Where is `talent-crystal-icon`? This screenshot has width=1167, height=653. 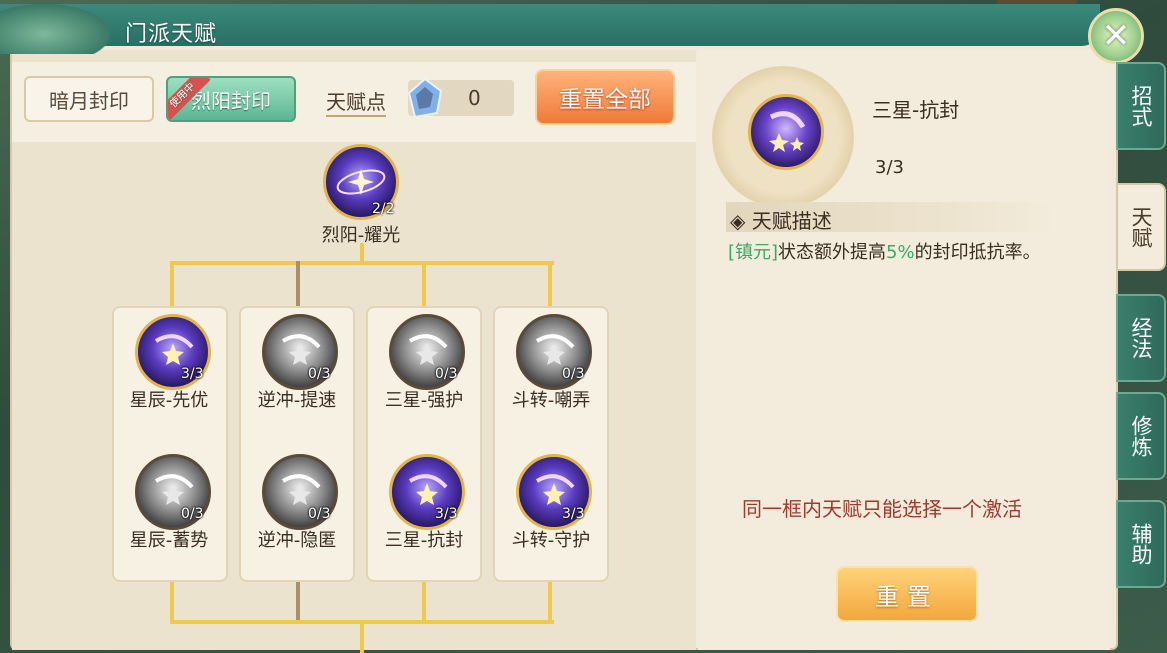
talent-crystal-icon is located at coordinates (425, 98).